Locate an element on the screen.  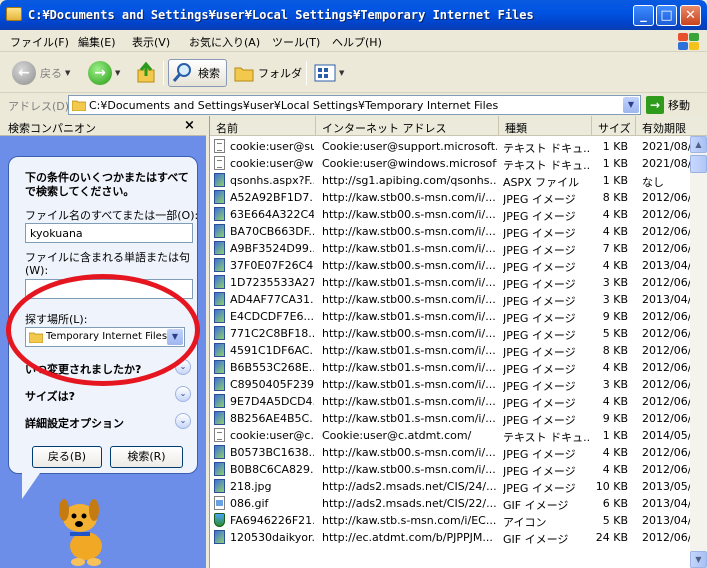
back-button: 戻る(B) is located at coordinates (67, 457).